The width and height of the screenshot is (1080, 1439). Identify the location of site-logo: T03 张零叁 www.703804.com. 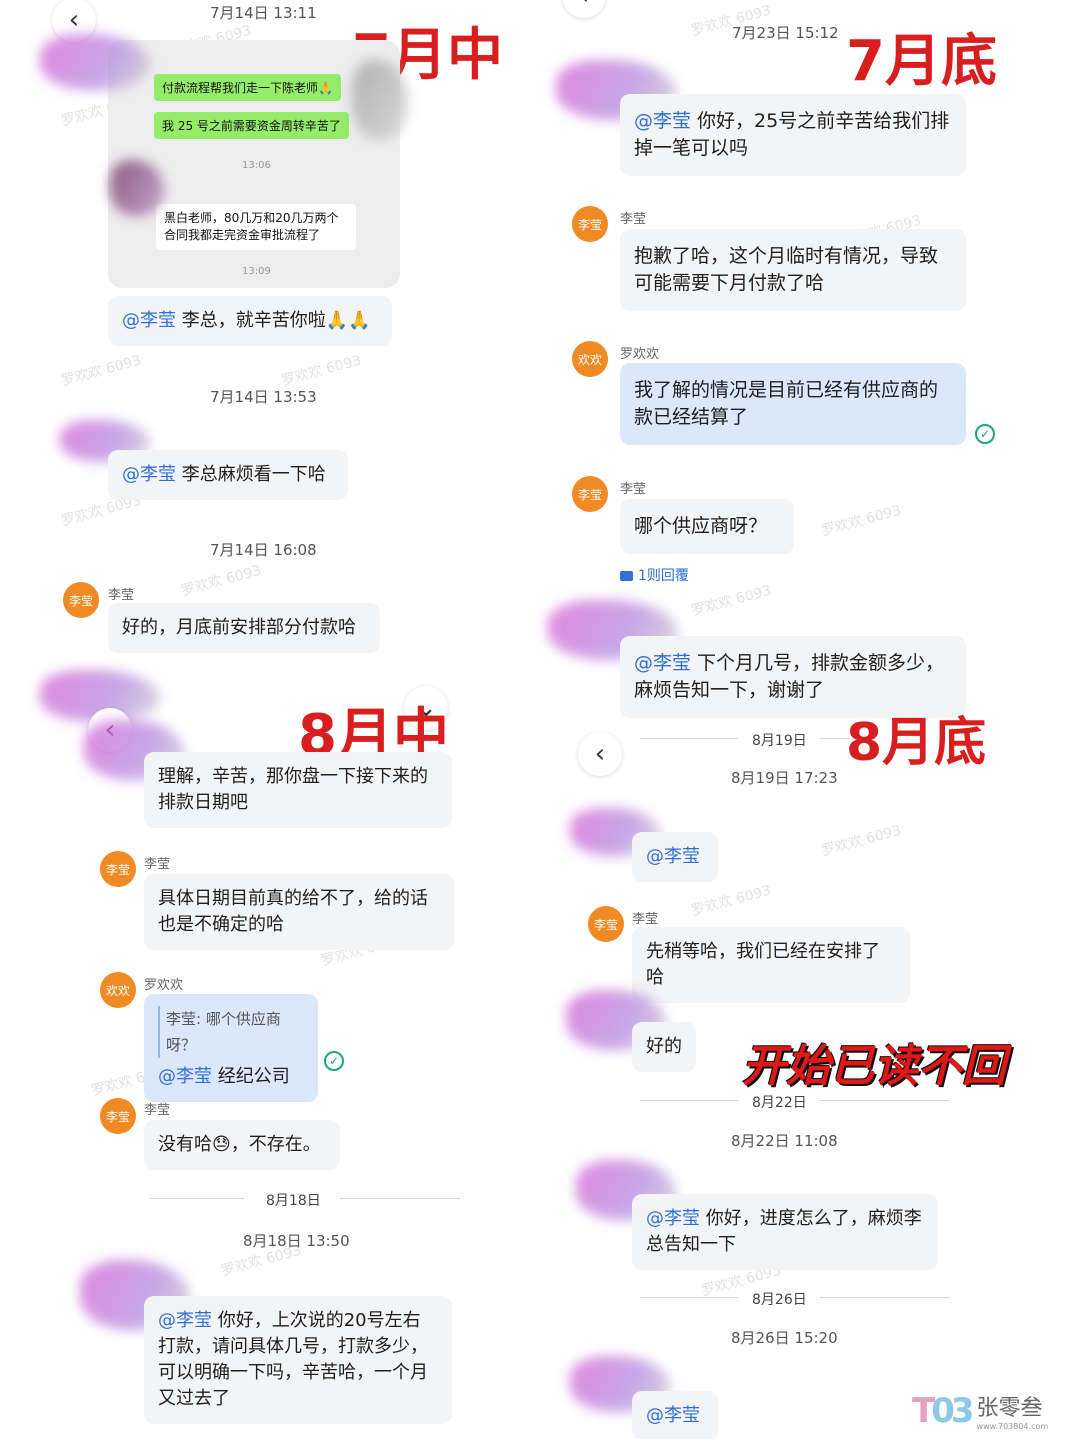
(980, 1411).